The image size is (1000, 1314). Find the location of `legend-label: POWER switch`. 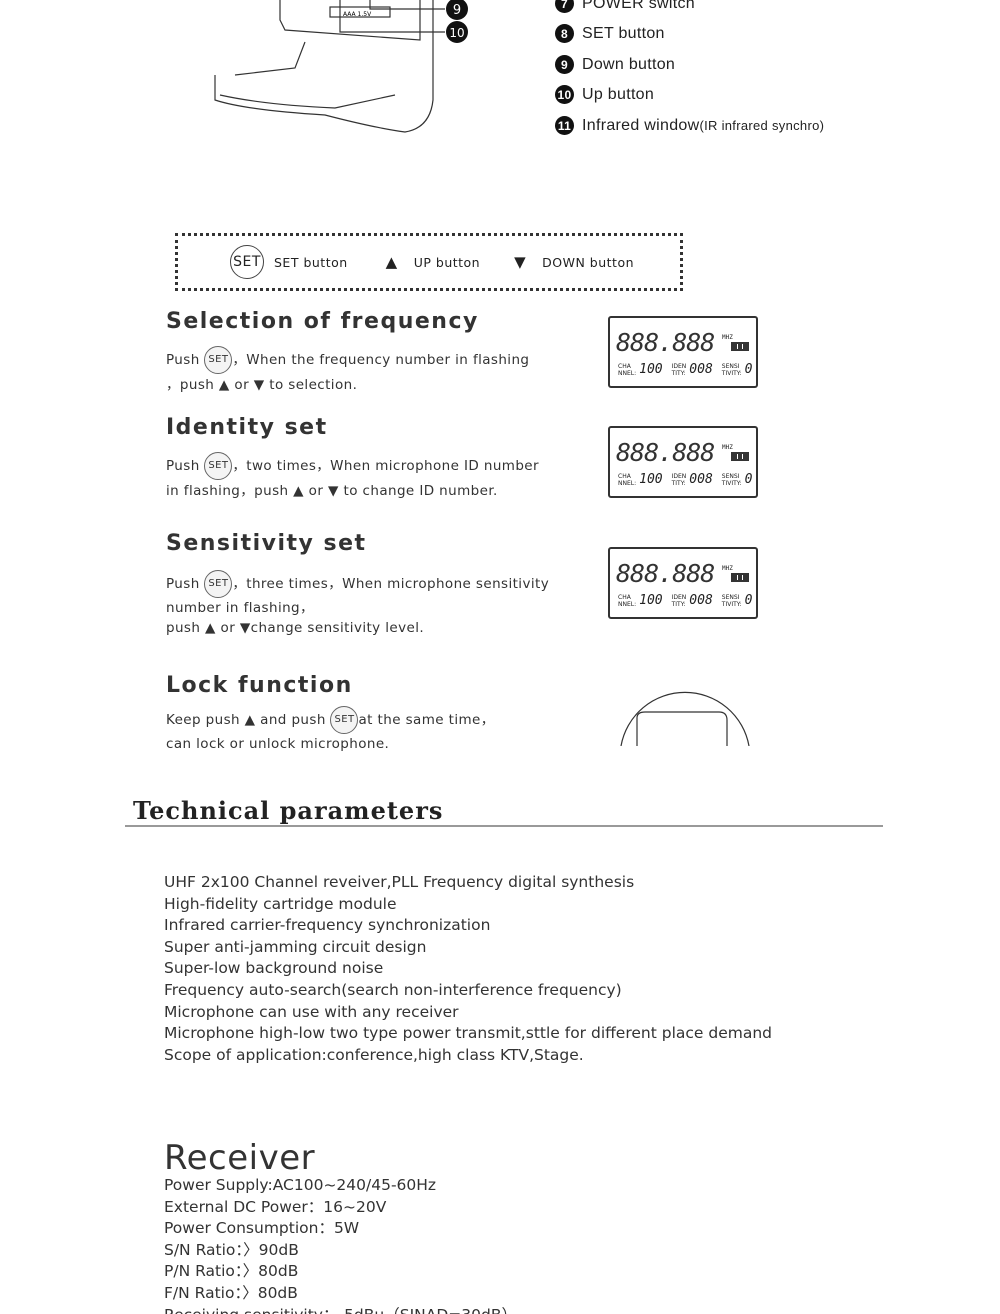

legend-label: POWER switch is located at coordinates (638, 6).